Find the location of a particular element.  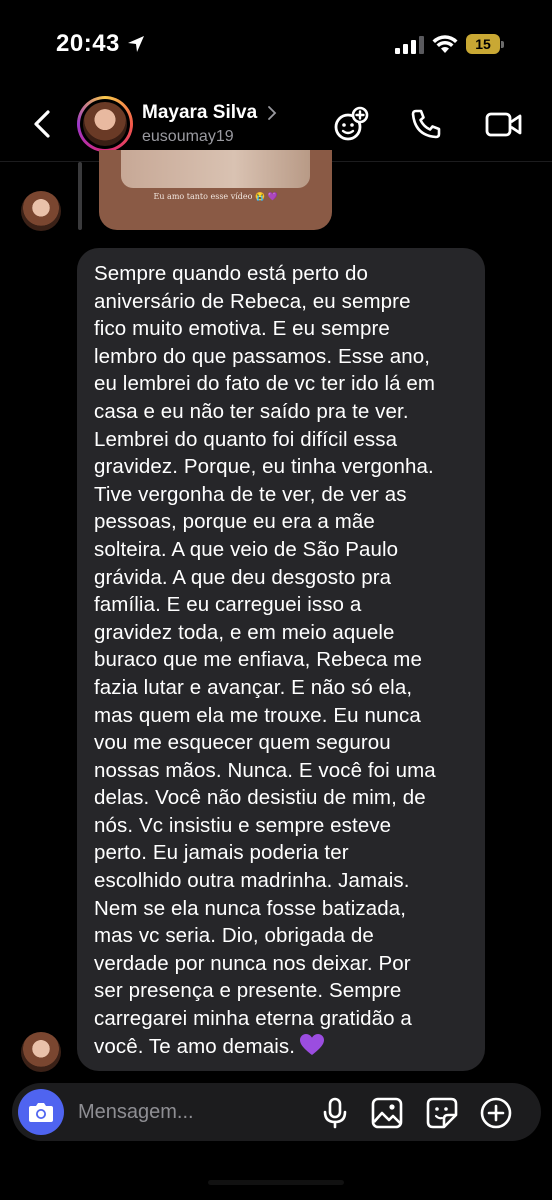

message-input is located at coordinates (193, 1112).